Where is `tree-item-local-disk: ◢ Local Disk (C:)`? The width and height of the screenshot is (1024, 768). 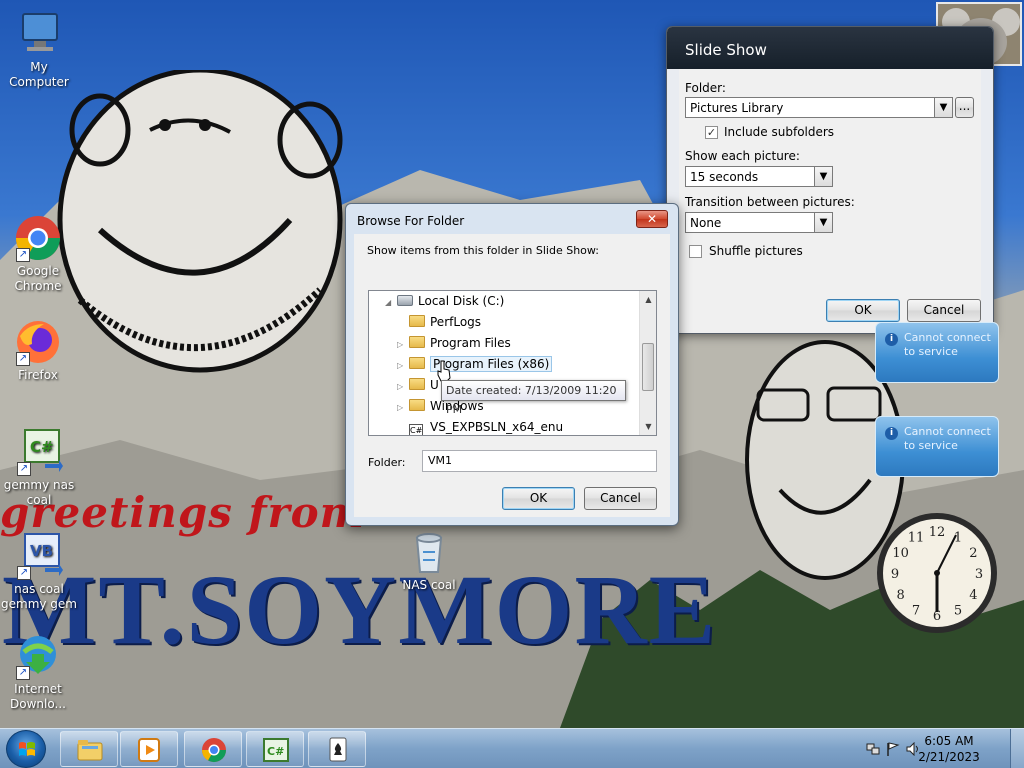
tree-item-local-disk: ◢ Local Disk (C:) is located at coordinates (444, 301).